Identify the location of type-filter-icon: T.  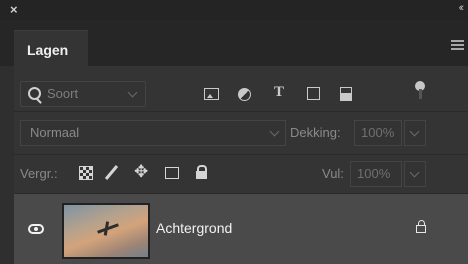
(279, 92).